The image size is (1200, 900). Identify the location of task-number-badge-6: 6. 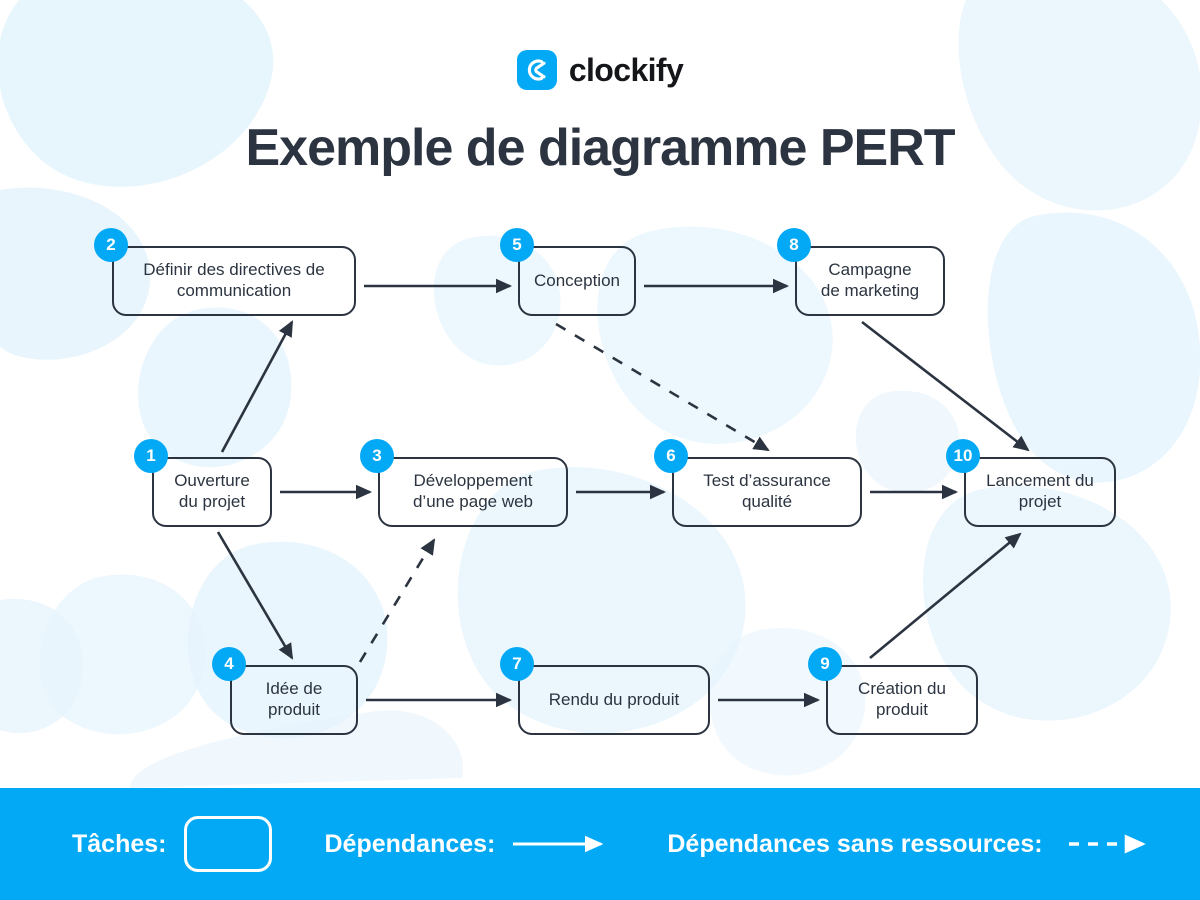
(671, 456).